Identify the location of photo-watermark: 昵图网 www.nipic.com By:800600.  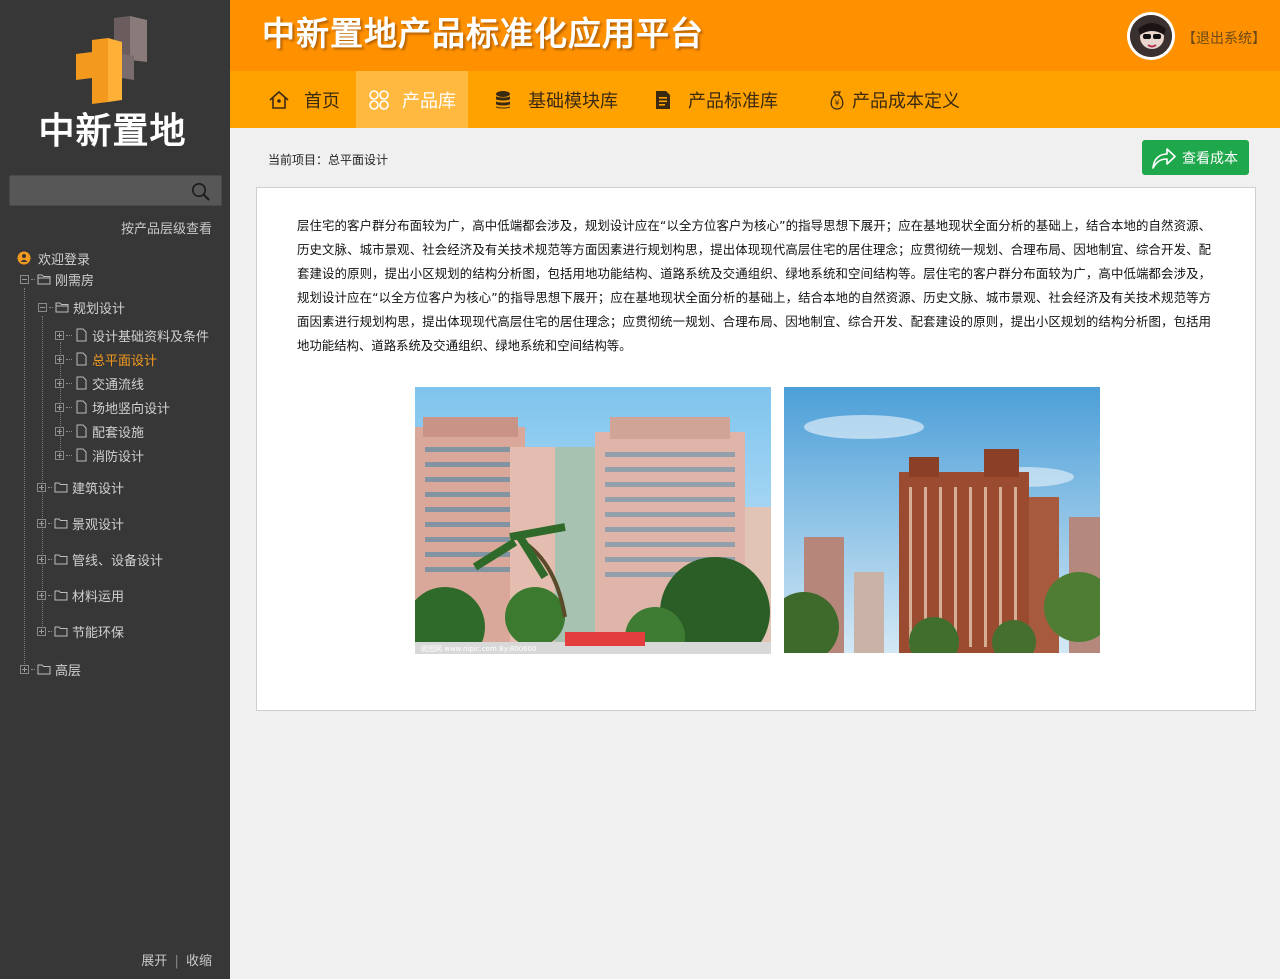
(479, 649).